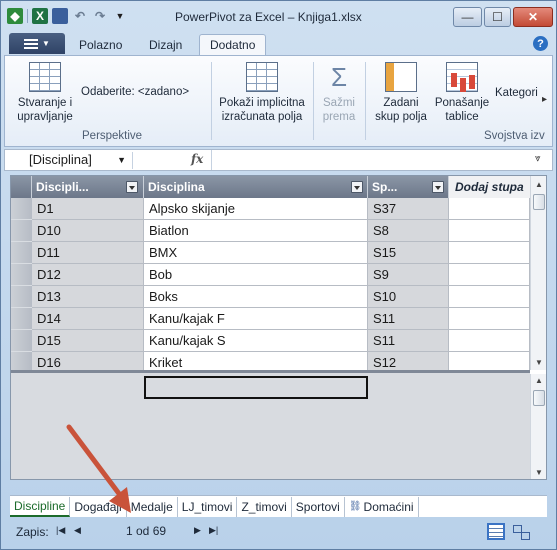  What do you see at coordinates (339, 110) in the screenshot?
I see `summarize-label: Sažmi prema` at bounding box center [339, 110].